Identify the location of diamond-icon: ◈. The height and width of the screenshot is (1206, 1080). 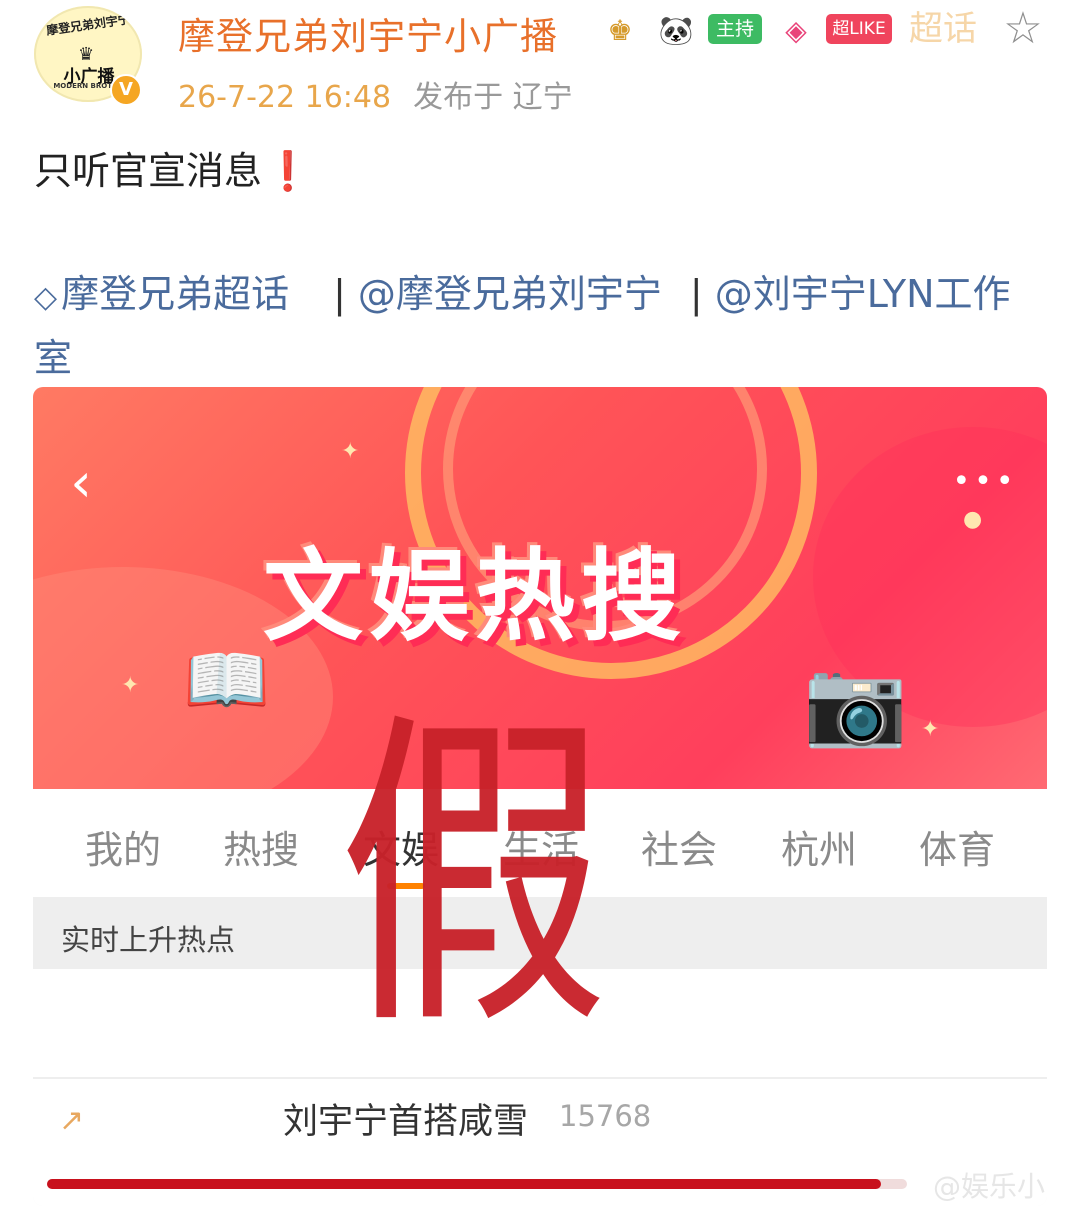
(796, 31).